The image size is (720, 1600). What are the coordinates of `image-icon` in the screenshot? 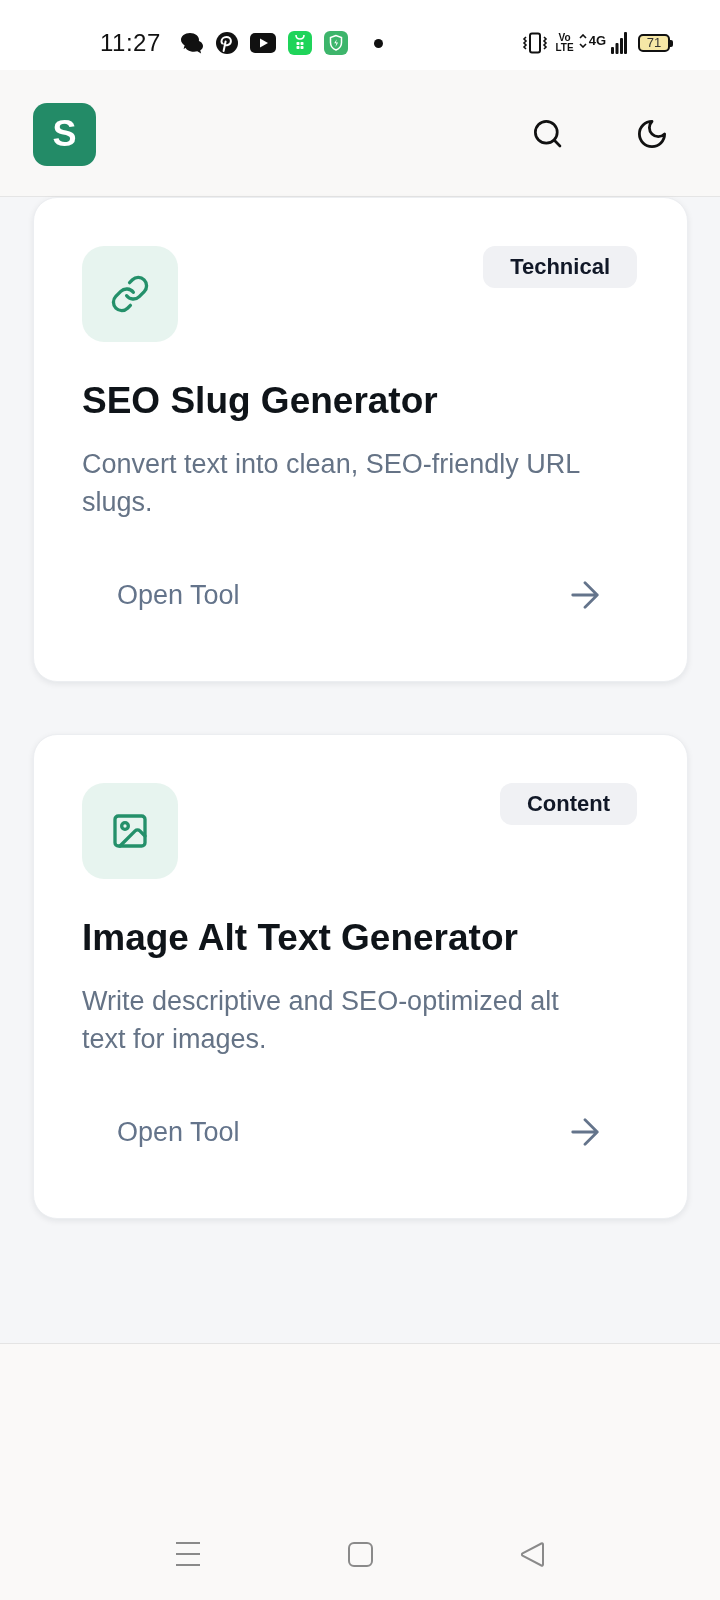 It's located at (130, 831).